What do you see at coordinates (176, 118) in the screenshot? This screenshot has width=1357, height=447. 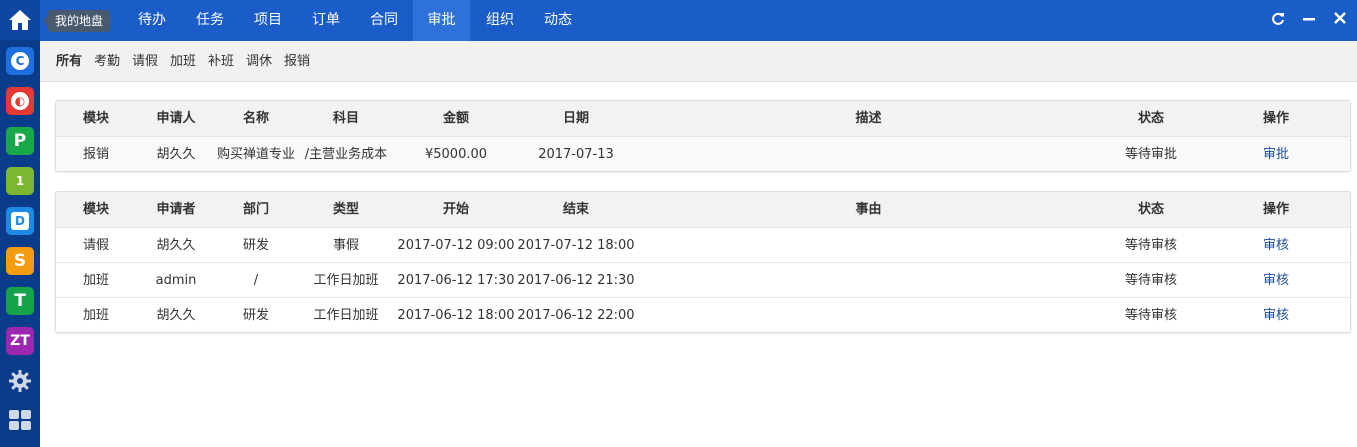 I see `col-applicant: 申请人` at bounding box center [176, 118].